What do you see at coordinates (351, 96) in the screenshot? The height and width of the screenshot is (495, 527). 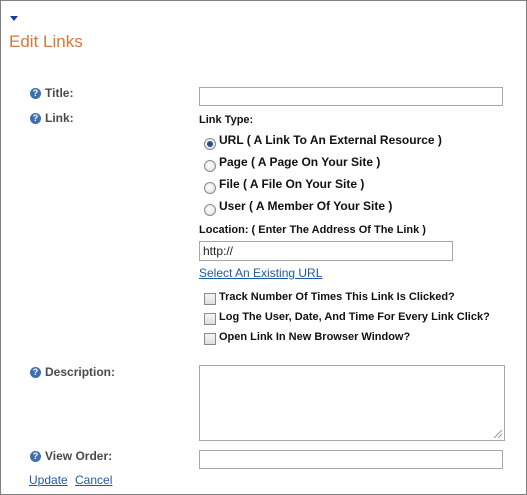 I see `title-input` at bounding box center [351, 96].